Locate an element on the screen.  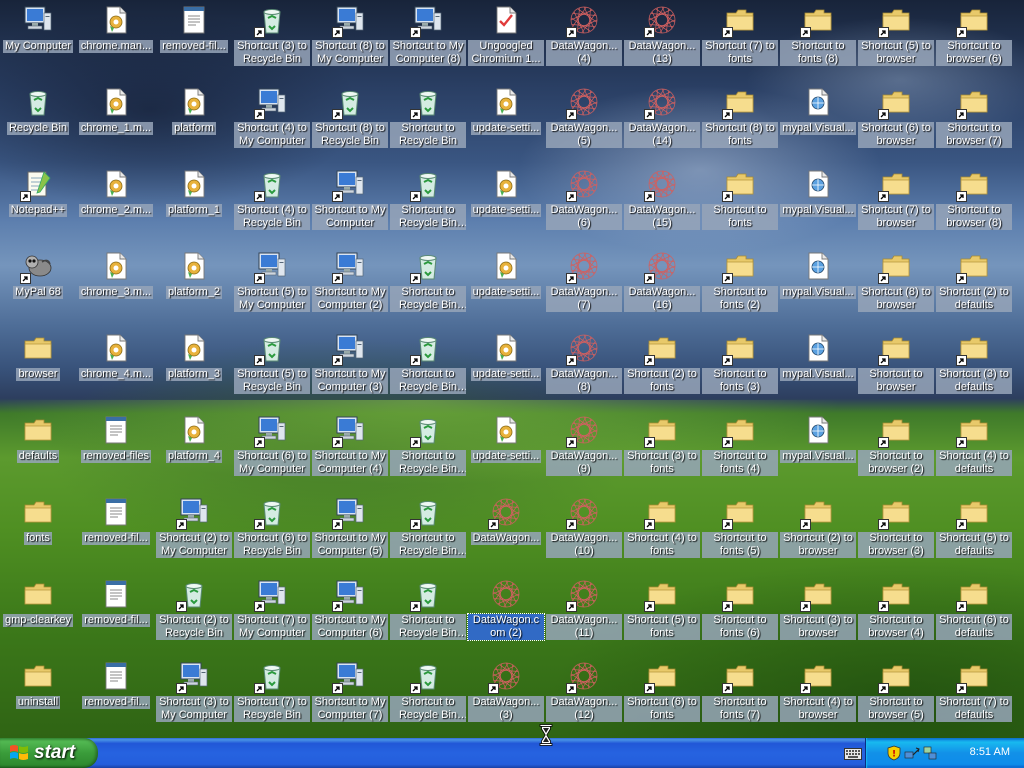
desktop-icon-datawagon-16: DataWagon... (16) is located at coordinates (662, 288).